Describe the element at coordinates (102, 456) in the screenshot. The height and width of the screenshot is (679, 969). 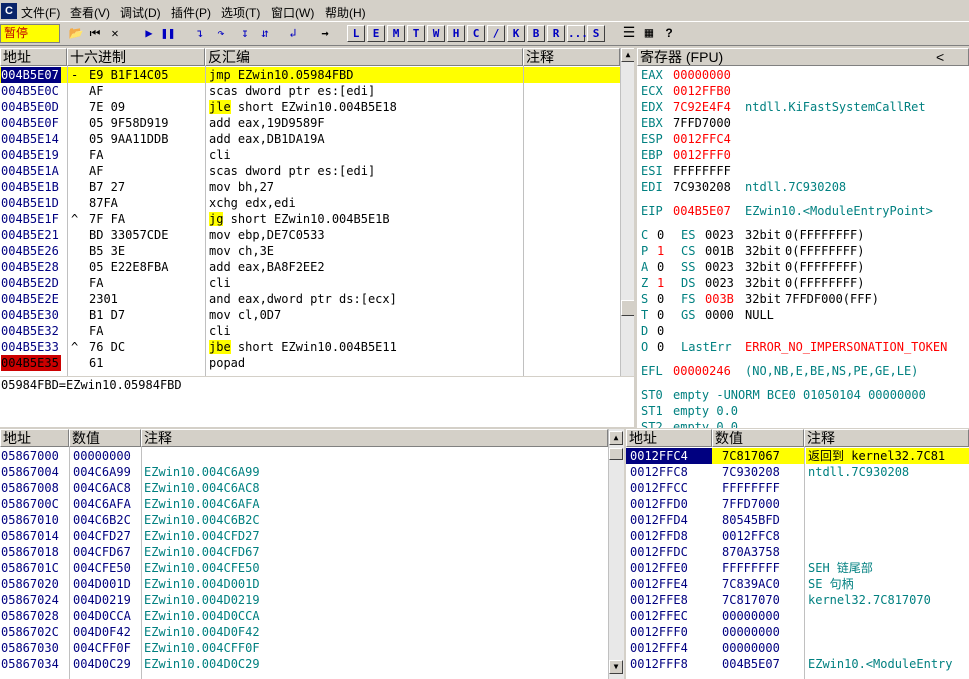
I see `dump-value: 00000000` at that location.